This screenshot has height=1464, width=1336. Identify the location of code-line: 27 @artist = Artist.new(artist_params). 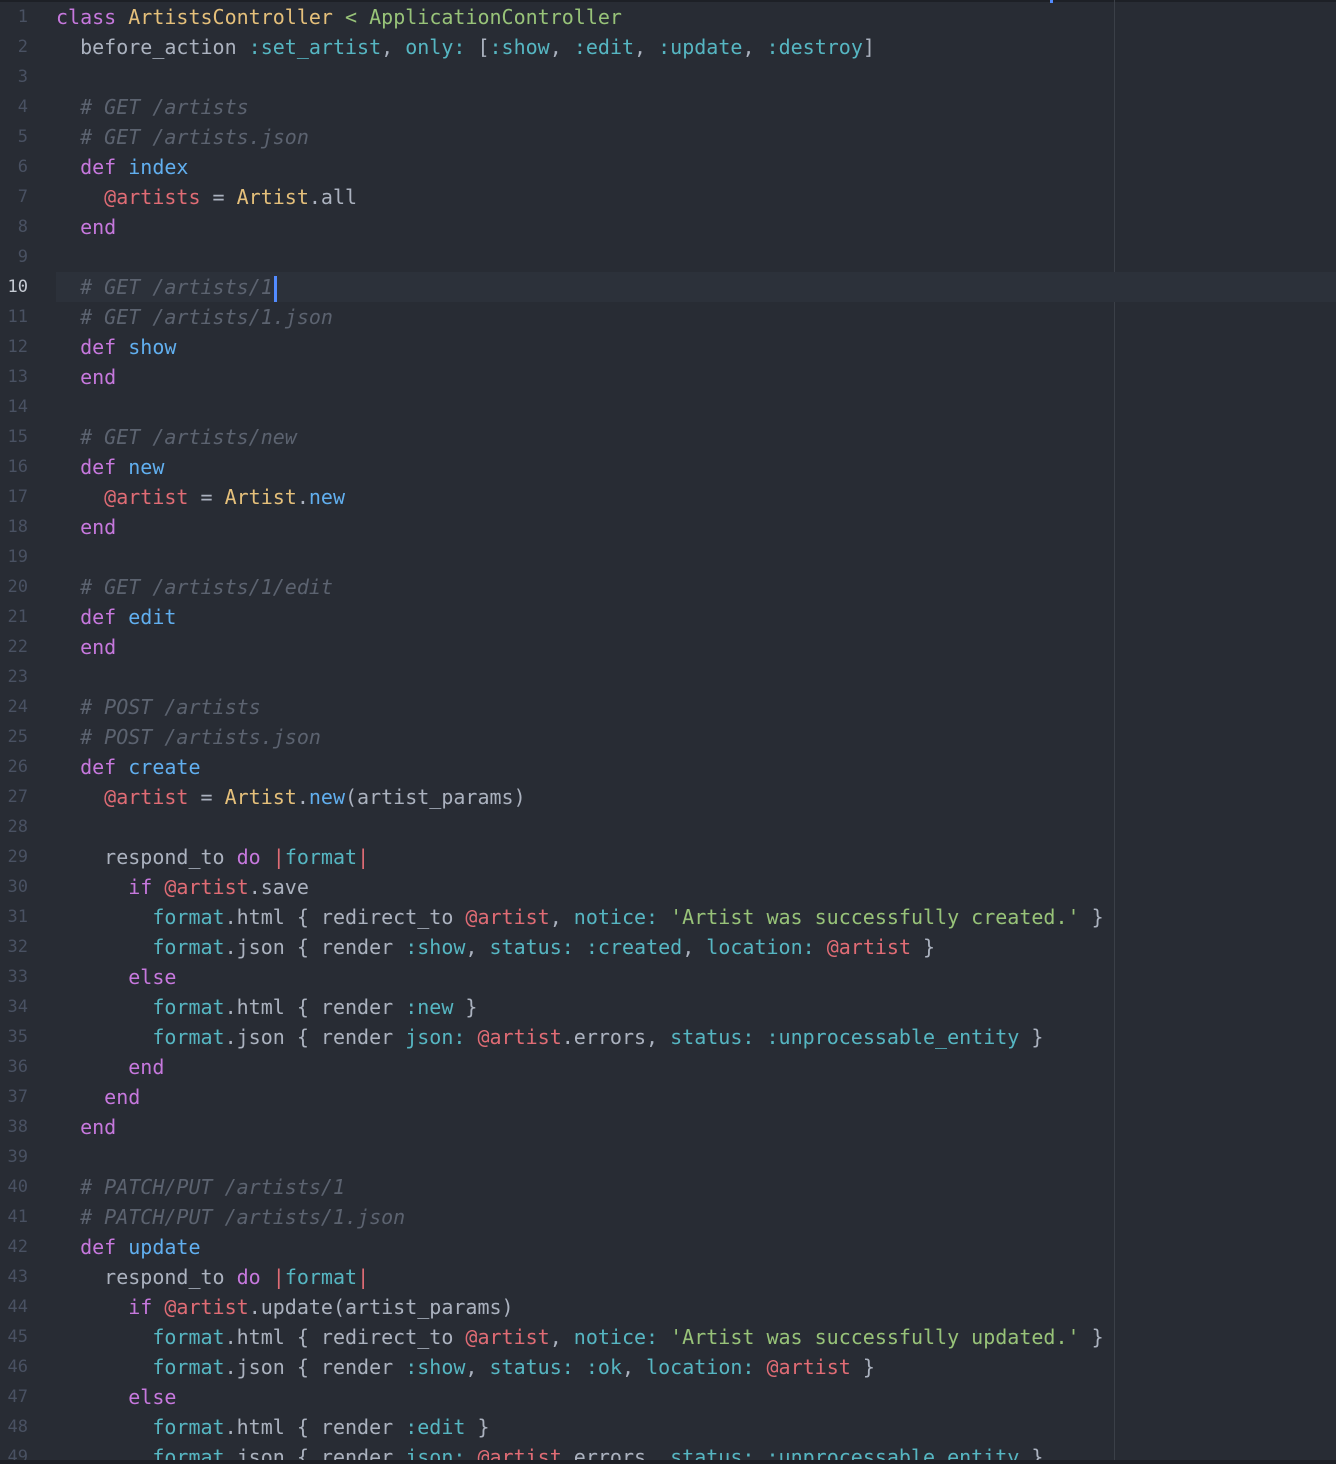
(668, 797).